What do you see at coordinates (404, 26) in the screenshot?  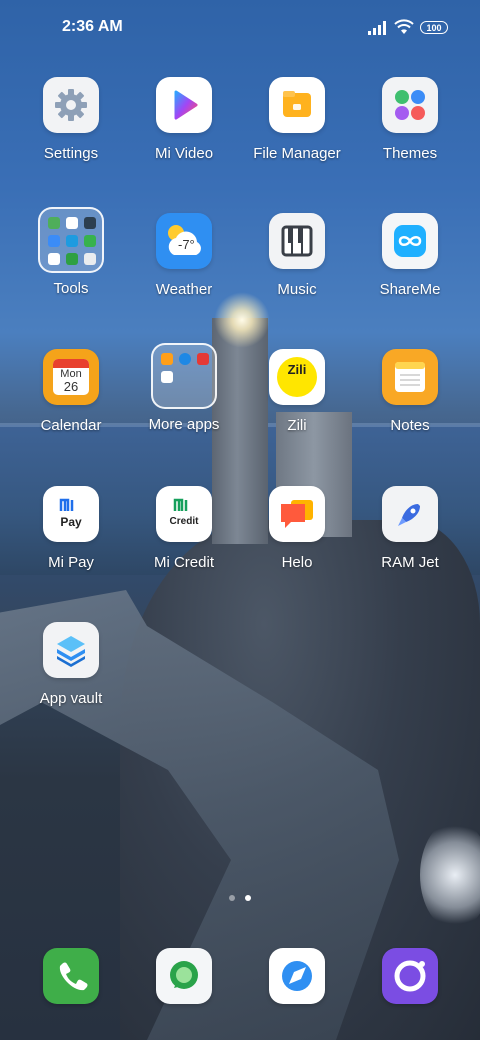 I see `wifi-icon` at bounding box center [404, 26].